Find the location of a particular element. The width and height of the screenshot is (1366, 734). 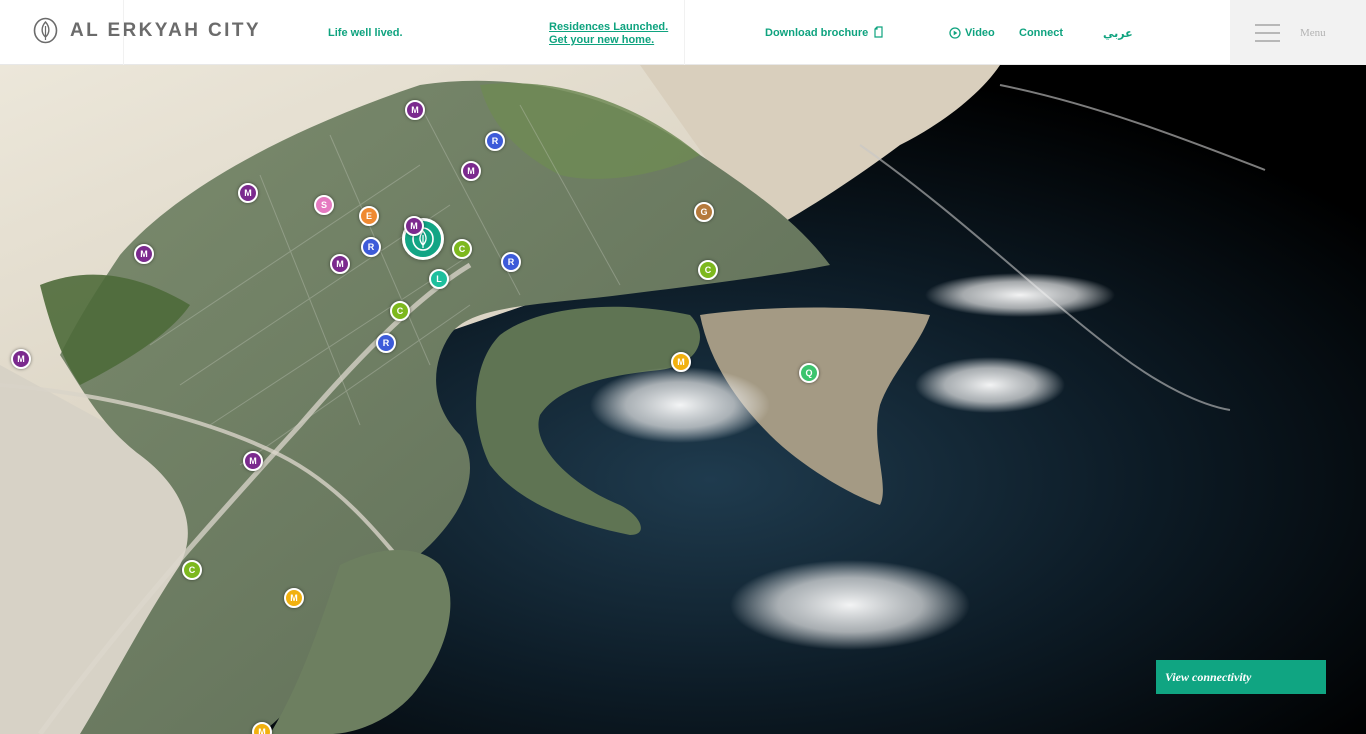

poi-marker: S is located at coordinates (324, 205).